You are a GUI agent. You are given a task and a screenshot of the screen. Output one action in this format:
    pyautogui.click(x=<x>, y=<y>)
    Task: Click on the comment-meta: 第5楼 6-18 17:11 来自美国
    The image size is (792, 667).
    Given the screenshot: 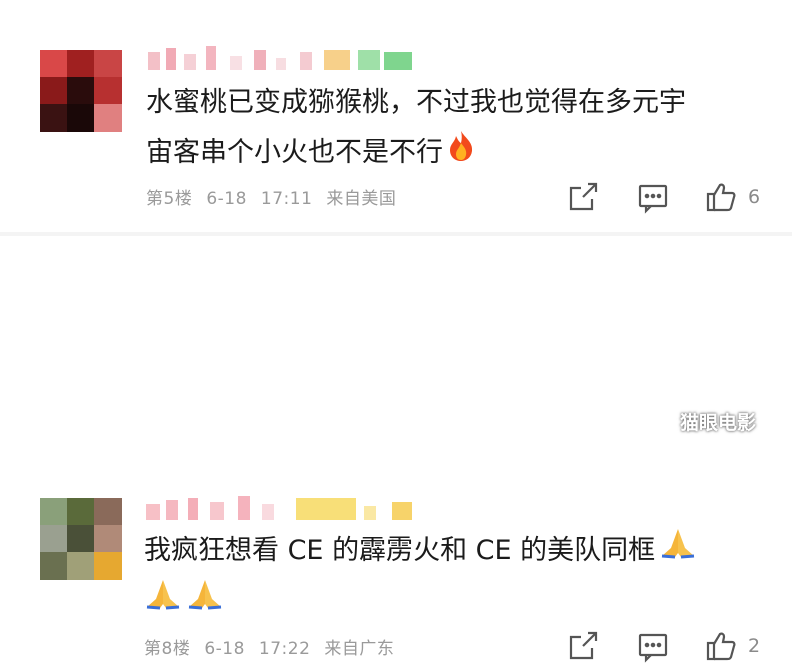 What is the action you would take?
    pyautogui.click(x=278, y=196)
    